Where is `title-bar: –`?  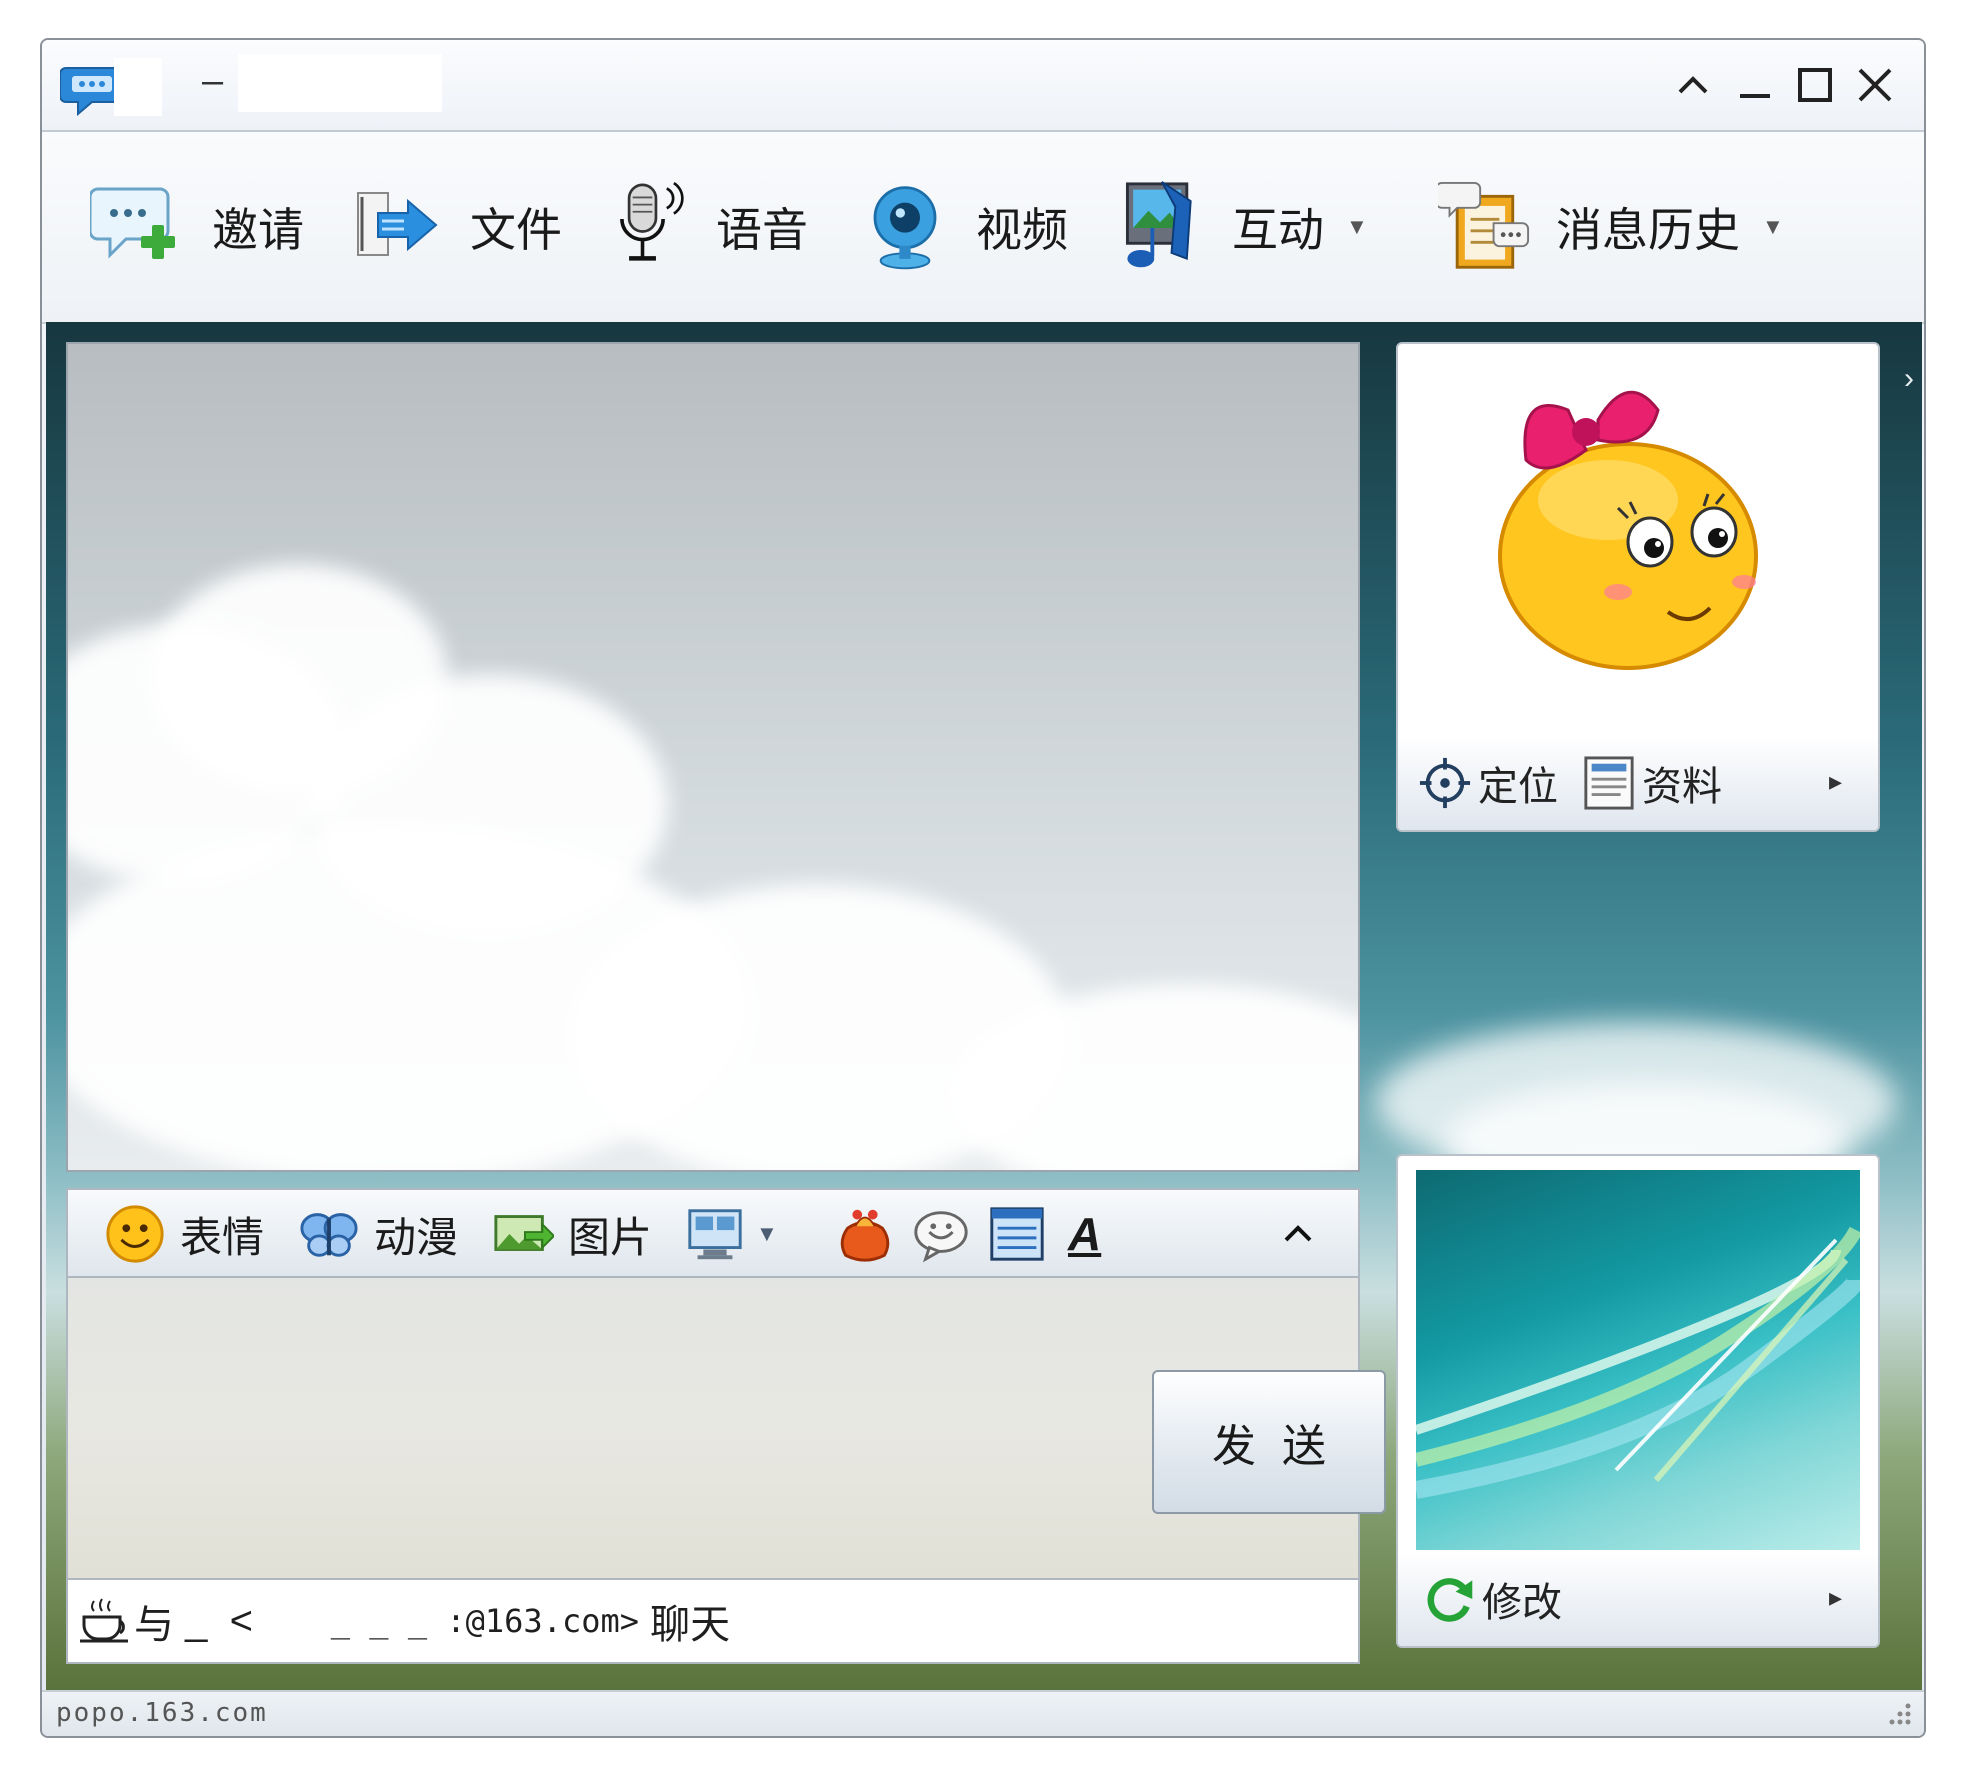 title-bar: – is located at coordinates (983, 86).